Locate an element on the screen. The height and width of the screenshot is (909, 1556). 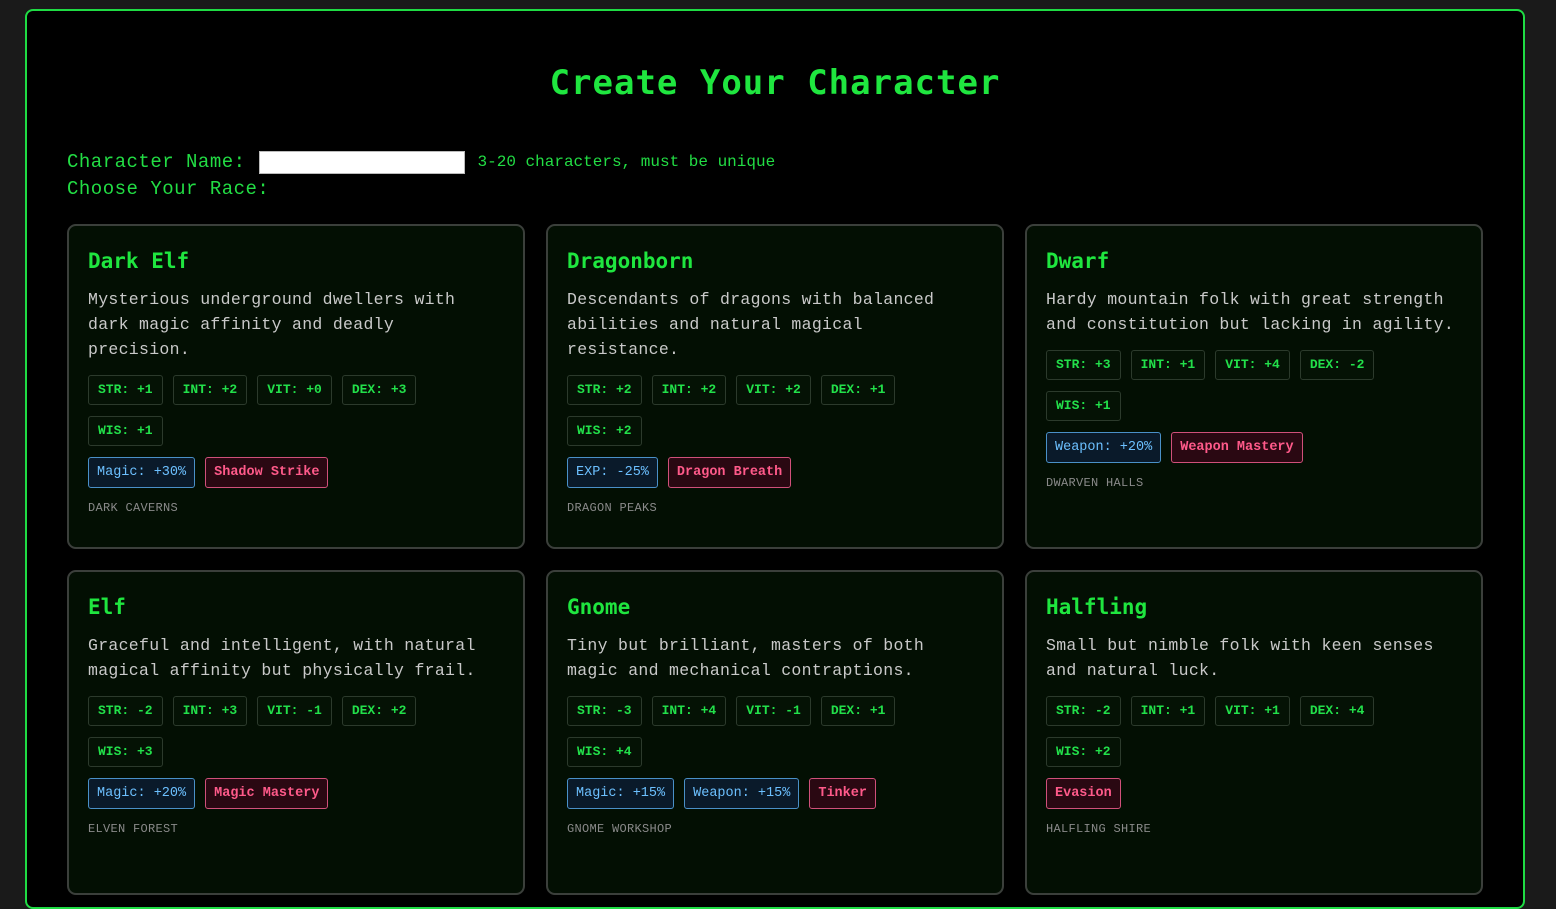
race-stats: STR: +1 INT: +2 VIT: +0 DEX: +3 WIS: +1 is located at coordinates (268, 410).